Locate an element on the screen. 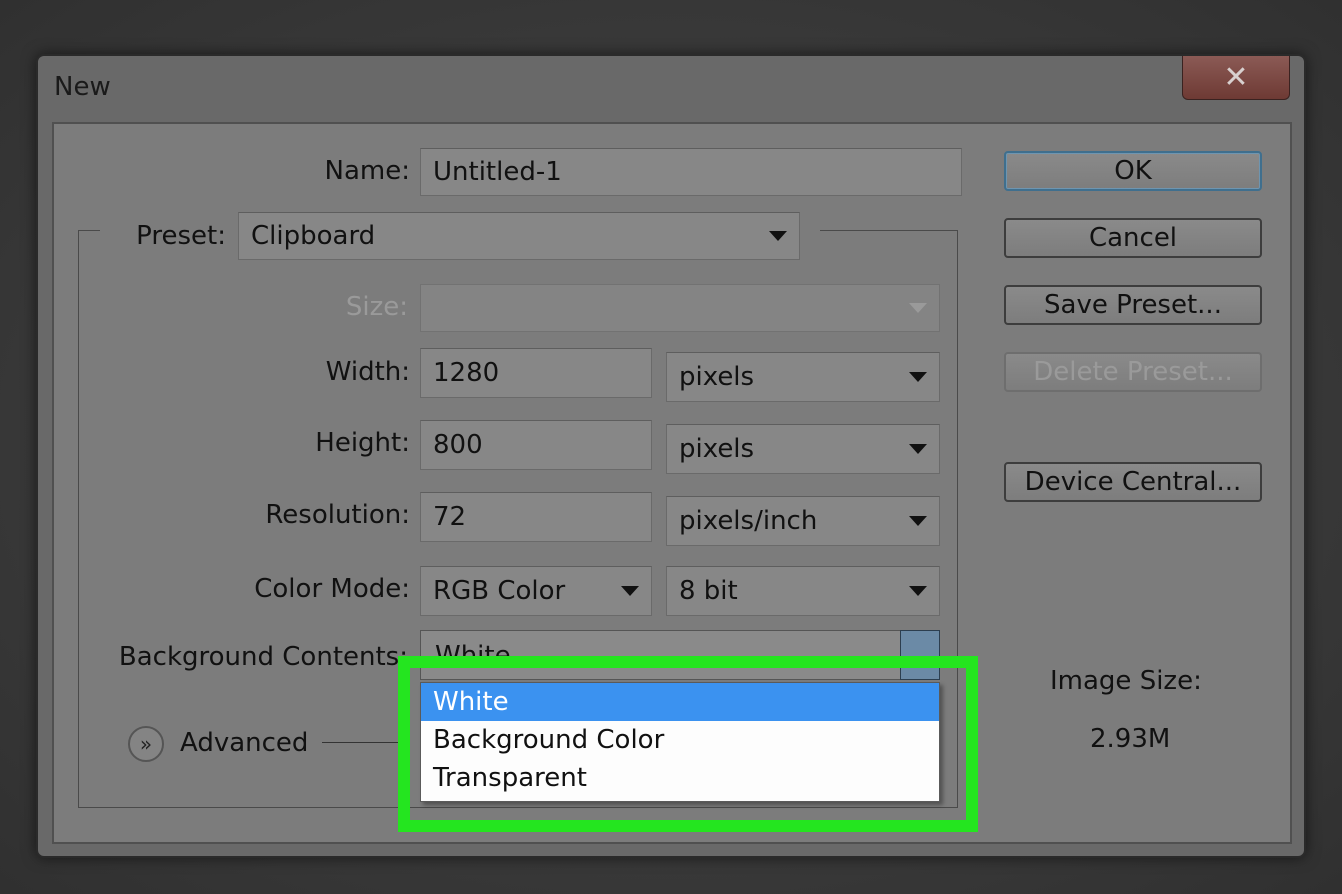 This screenshot has width=1342, height=894. resolution-unit-value: pixels/inch is located at coordinates (748, 521).